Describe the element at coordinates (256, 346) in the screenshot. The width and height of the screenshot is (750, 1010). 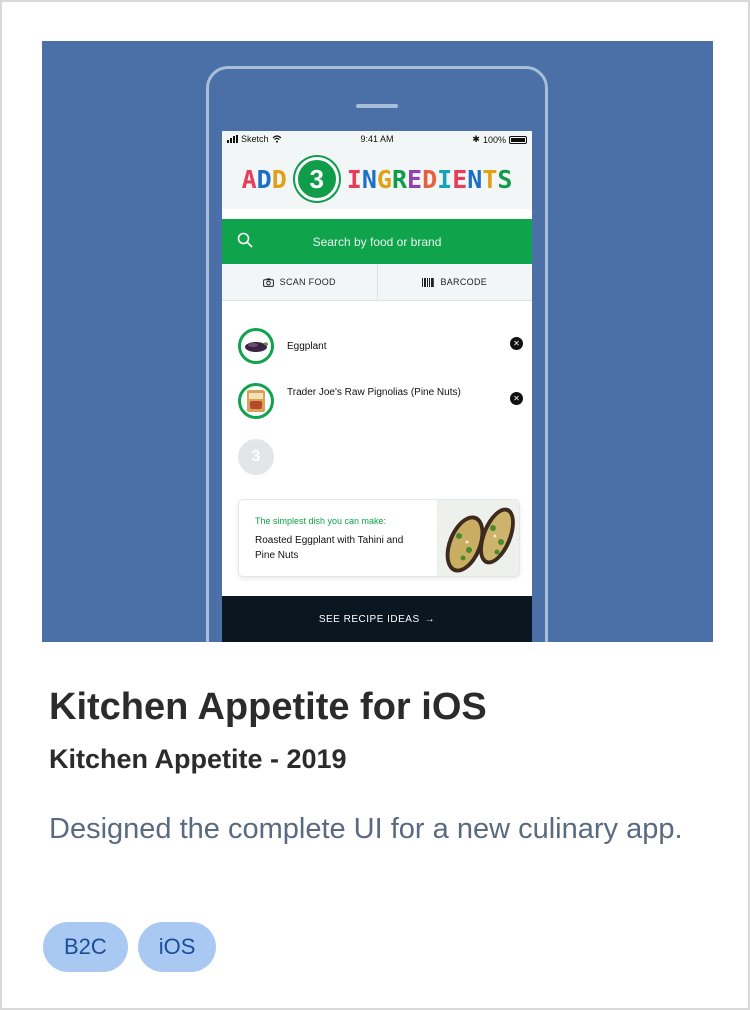
I see `eggplant-thumbnail` at that location.